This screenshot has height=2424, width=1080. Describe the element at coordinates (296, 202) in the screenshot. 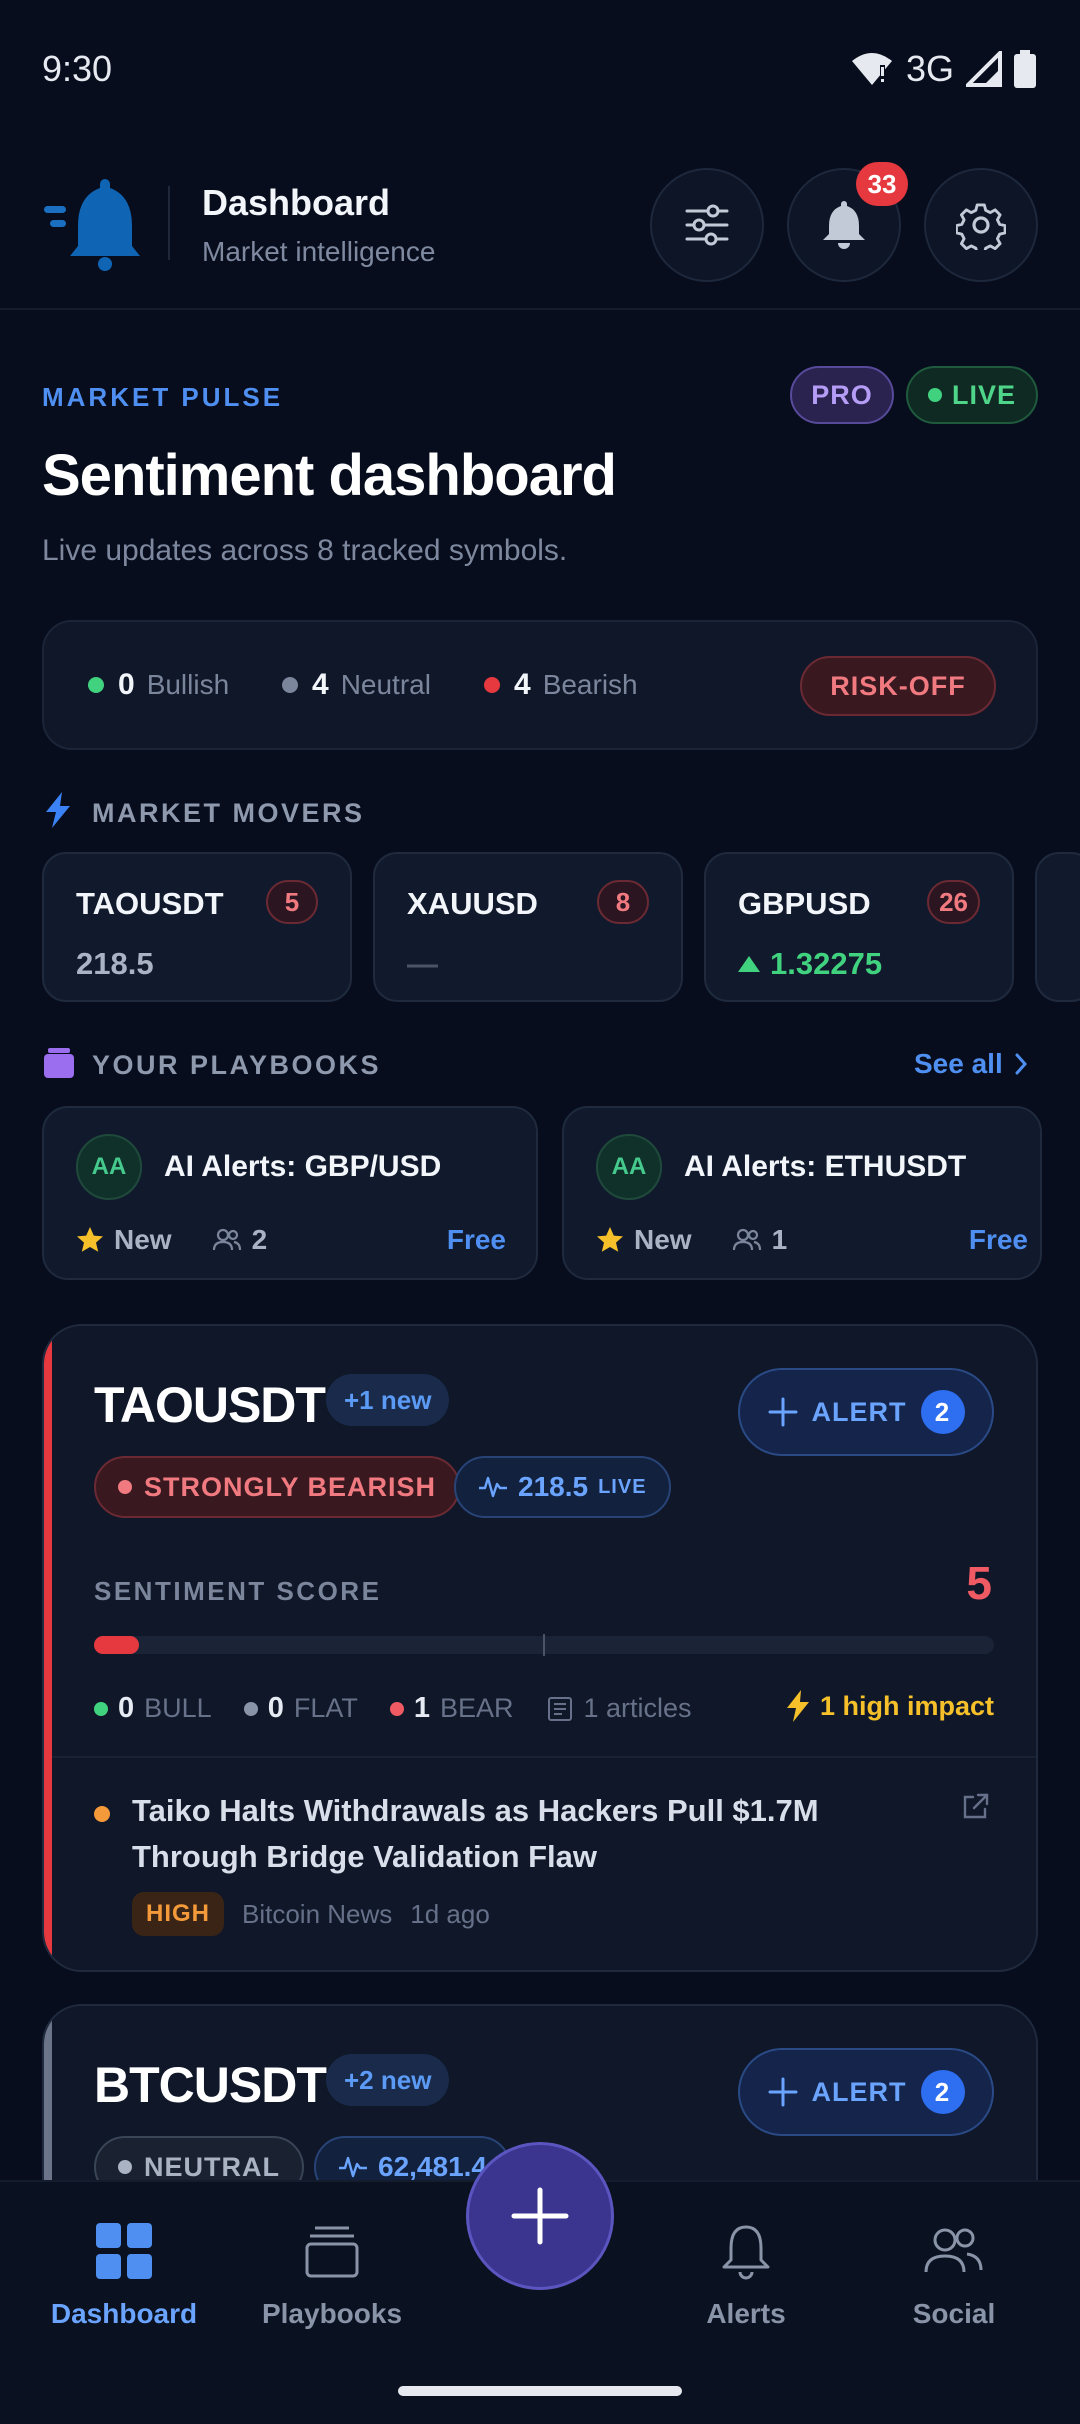

I see `page-title: Dashboard` at that location.